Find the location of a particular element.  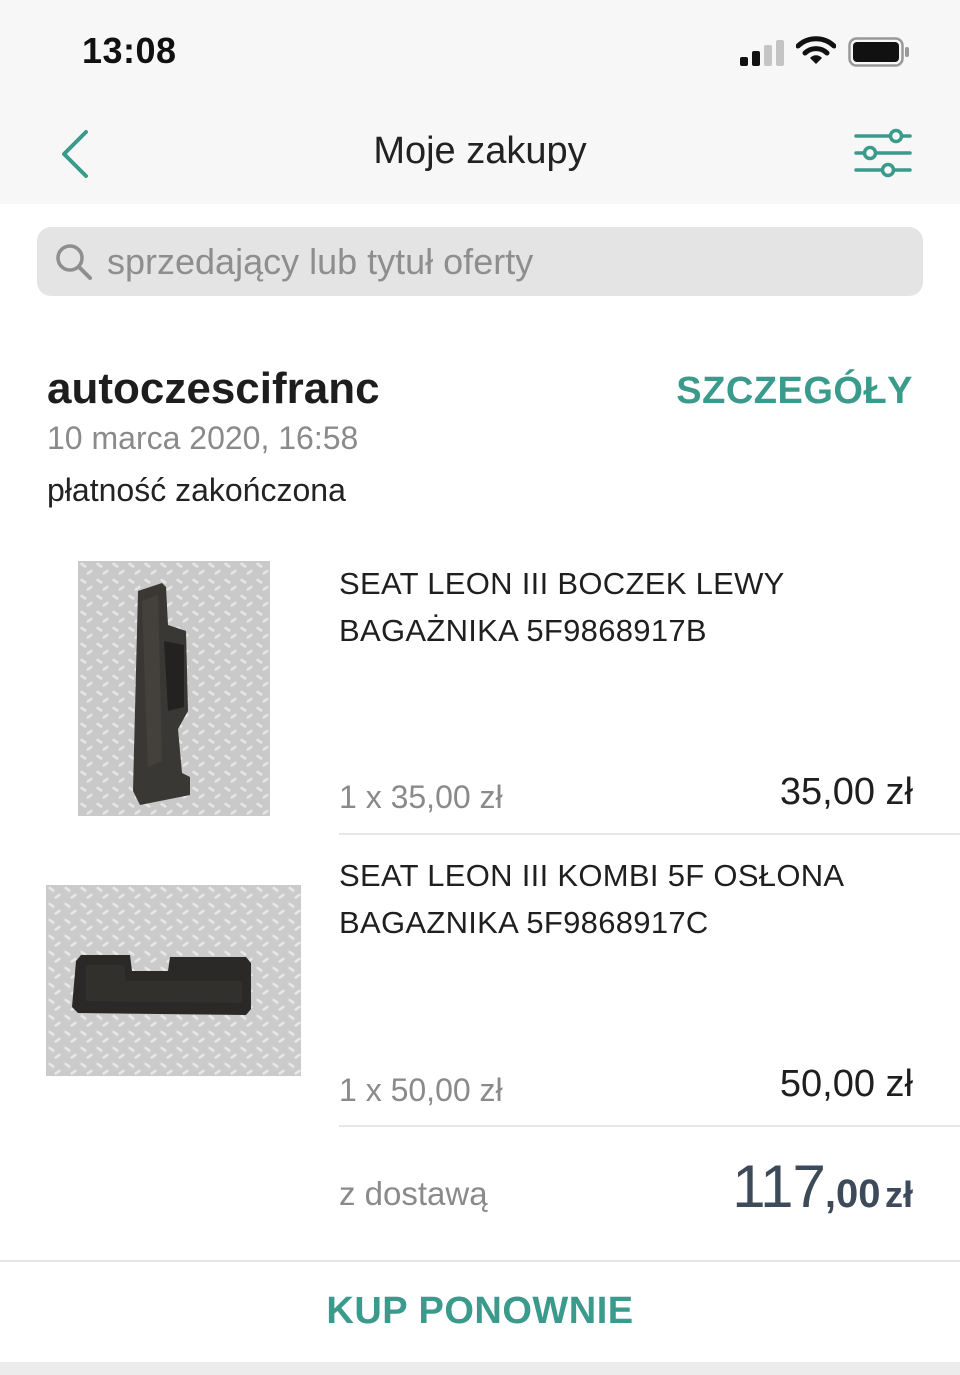

total-currency: zł is located at coordinates (898, 1194).